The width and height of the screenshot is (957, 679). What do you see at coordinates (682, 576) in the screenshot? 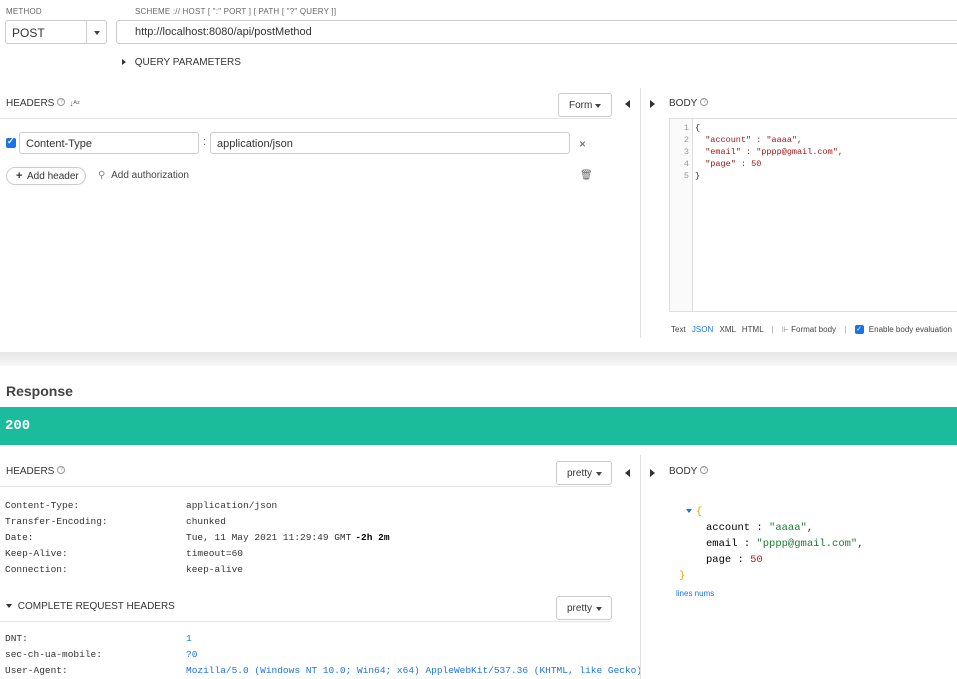
I see `json-close-brace: }` at bounding box center [682, 576].